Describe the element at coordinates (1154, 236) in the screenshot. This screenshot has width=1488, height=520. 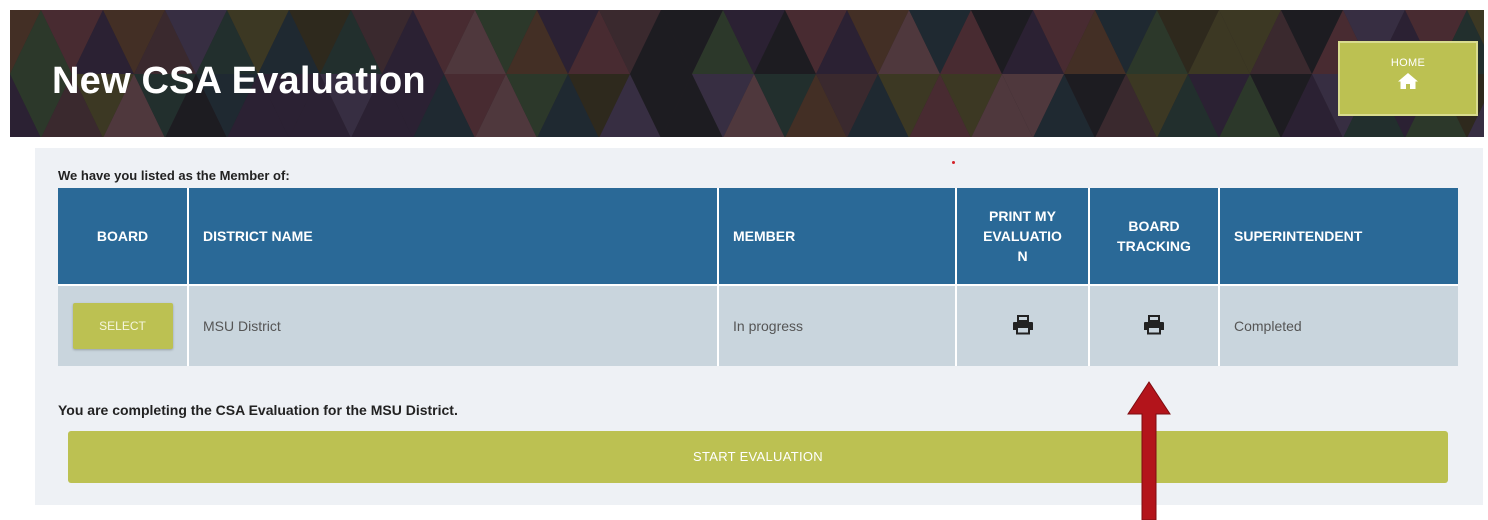
I see `column-header-board-tracking: BOARD TRACKING` at that location.